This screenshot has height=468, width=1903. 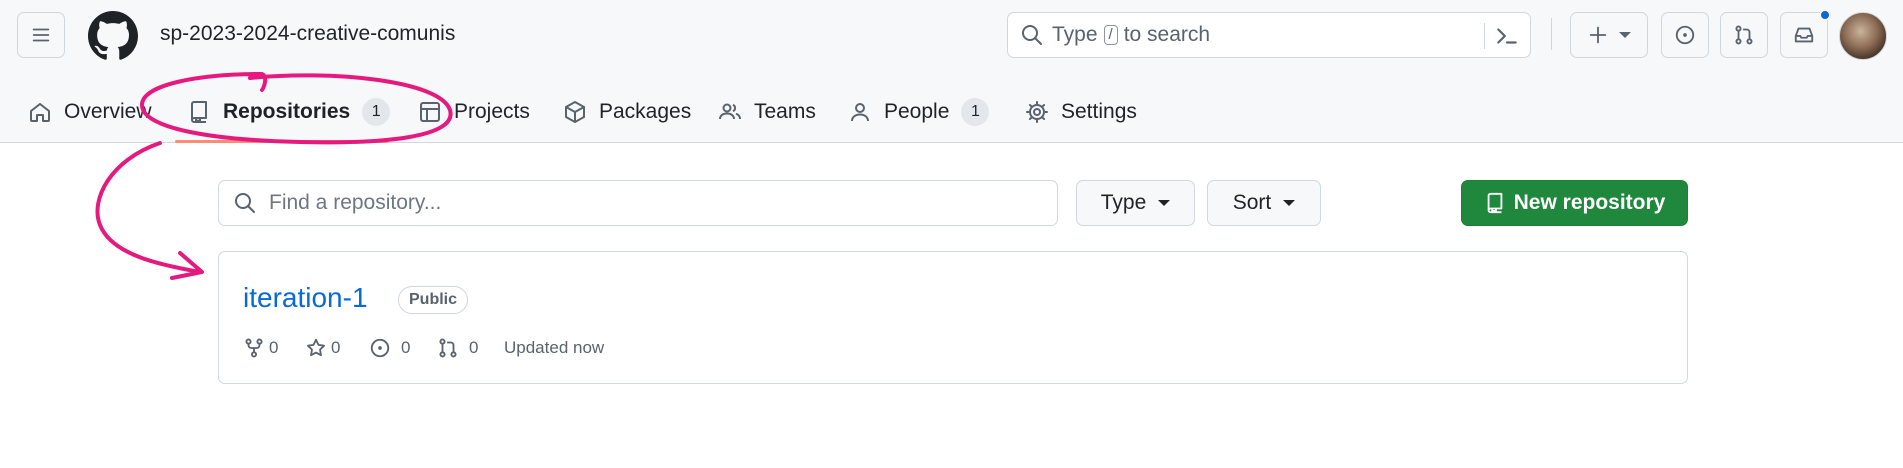 What do you see at coordinates (492, 111) in the screenshot?
I see `tab-label: Projects` at bounding box center [492, 111].